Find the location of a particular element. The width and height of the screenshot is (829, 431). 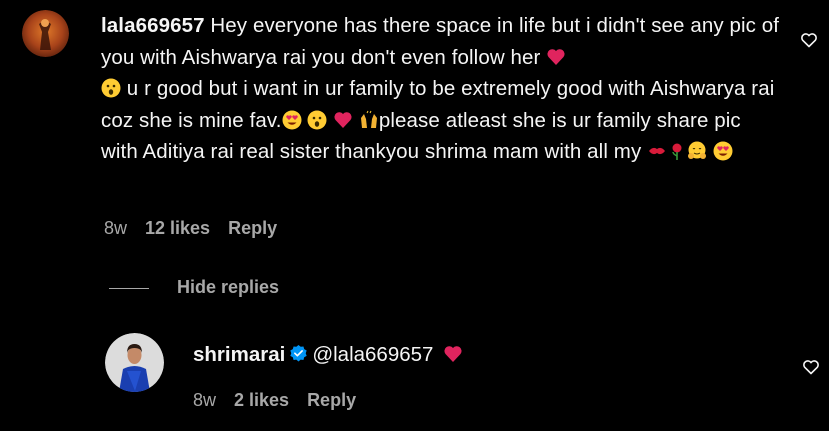

reply-meta: 8w 2 likes Reply is located at coordinates (283, 400).